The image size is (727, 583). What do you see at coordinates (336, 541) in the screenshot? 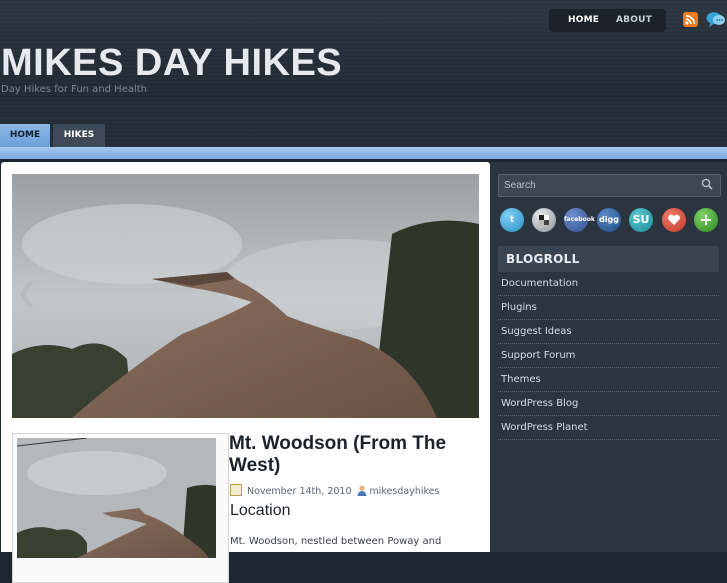
I see `post-excerpt: Mt. Woodson, nestled between Poway and` at bounding box center [336, 541].